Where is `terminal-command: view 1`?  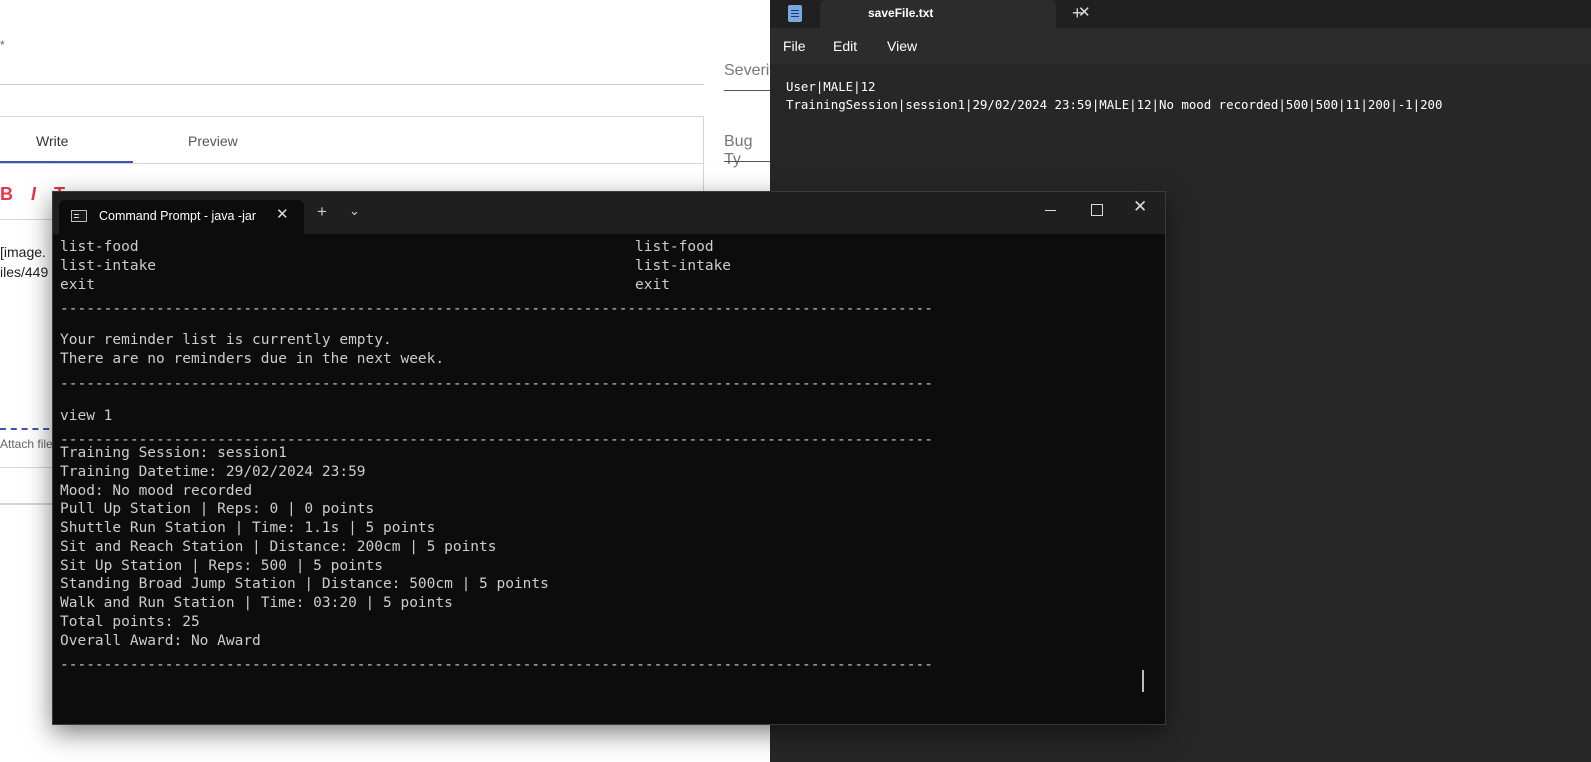
terminal-command: view 1 is located at coordinates (86, 416).